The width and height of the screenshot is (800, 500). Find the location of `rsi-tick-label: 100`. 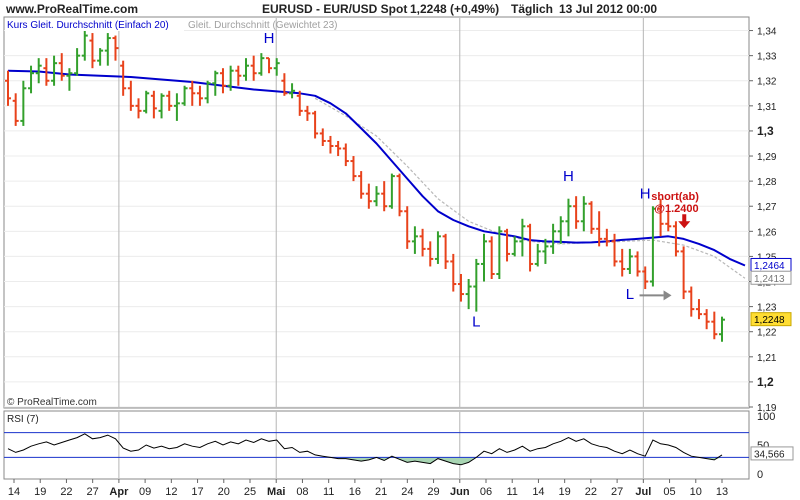

rsi-tick-label: 100 is located at coordinates (766, 417).